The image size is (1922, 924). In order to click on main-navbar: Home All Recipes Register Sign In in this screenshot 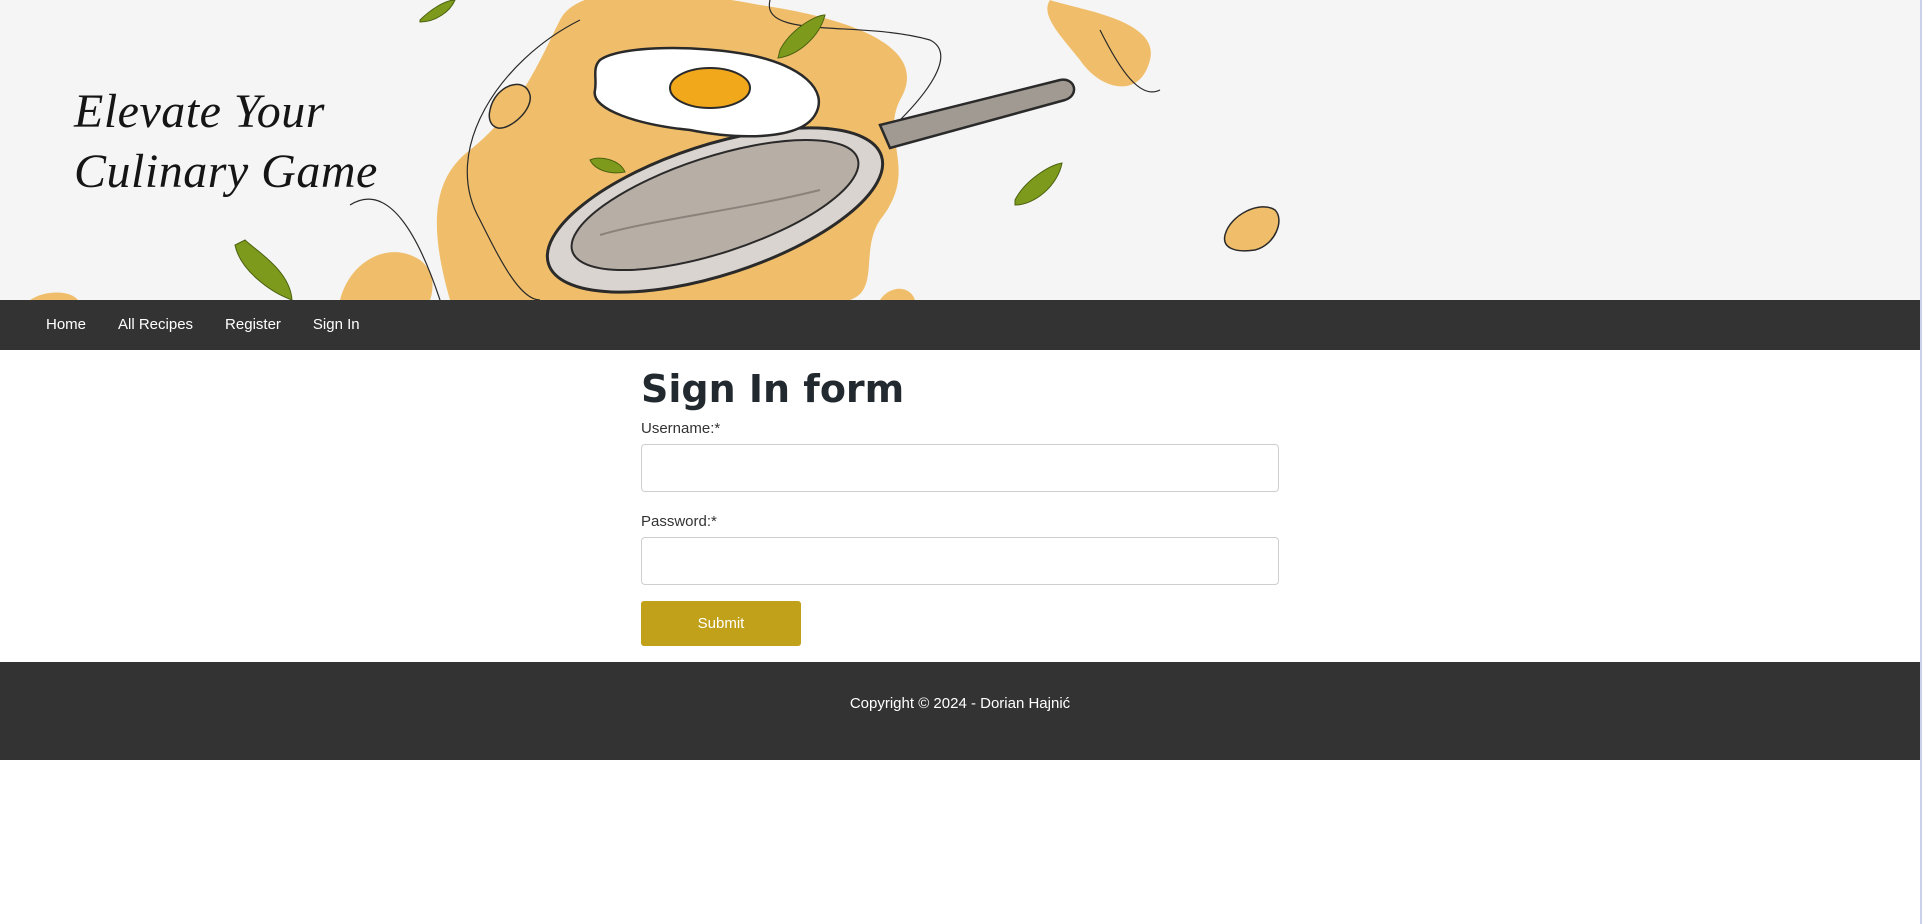, I will do `click(960, 325)`.